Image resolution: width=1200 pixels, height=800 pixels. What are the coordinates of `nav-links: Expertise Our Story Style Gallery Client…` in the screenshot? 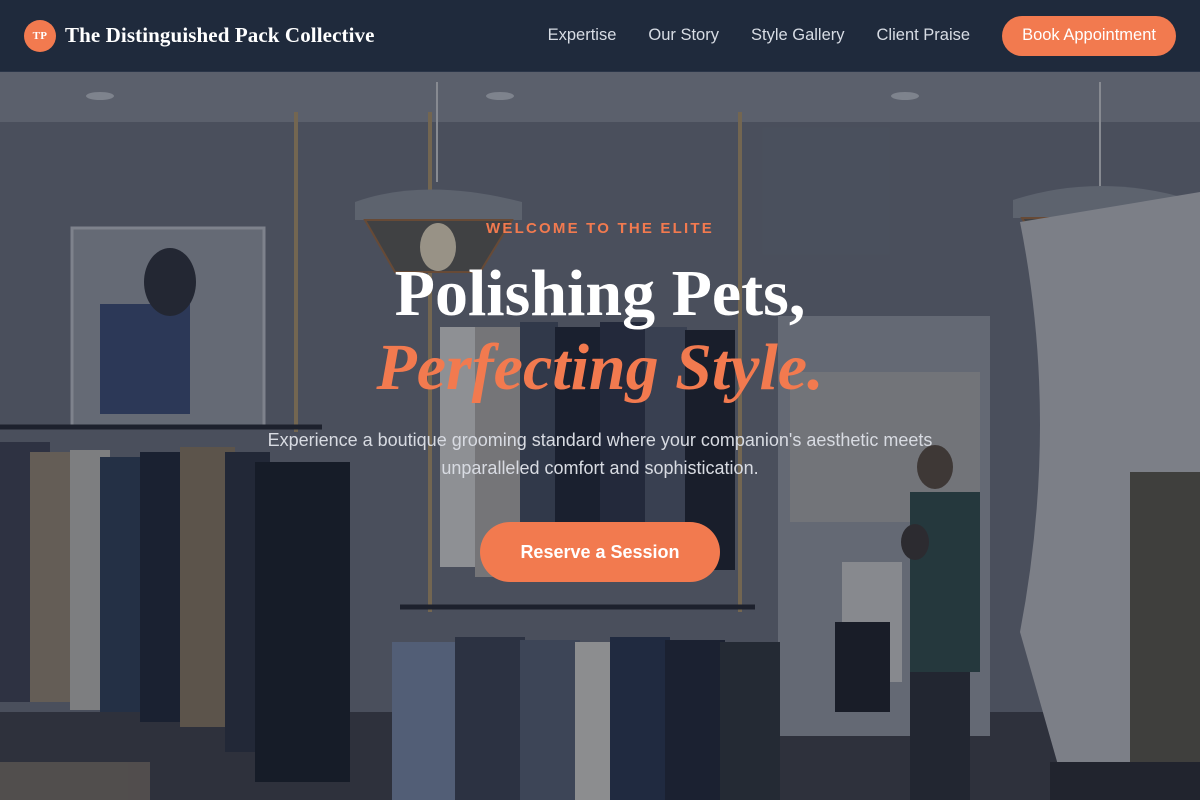 It's located at (759, 35).